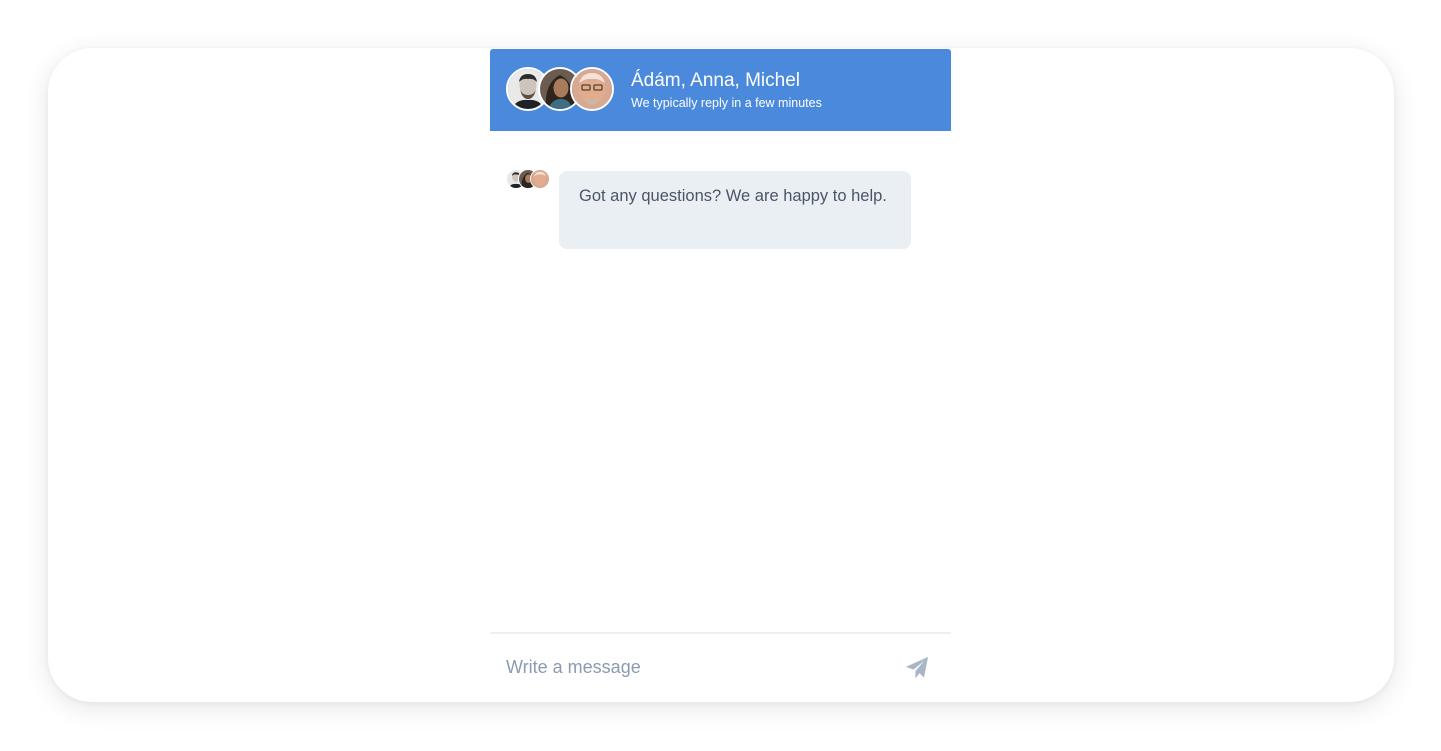 This screenshot has height=751, width=1441. Describe the element at coordinates (696, 667) in the screenshot. I see `message-input` at that location.